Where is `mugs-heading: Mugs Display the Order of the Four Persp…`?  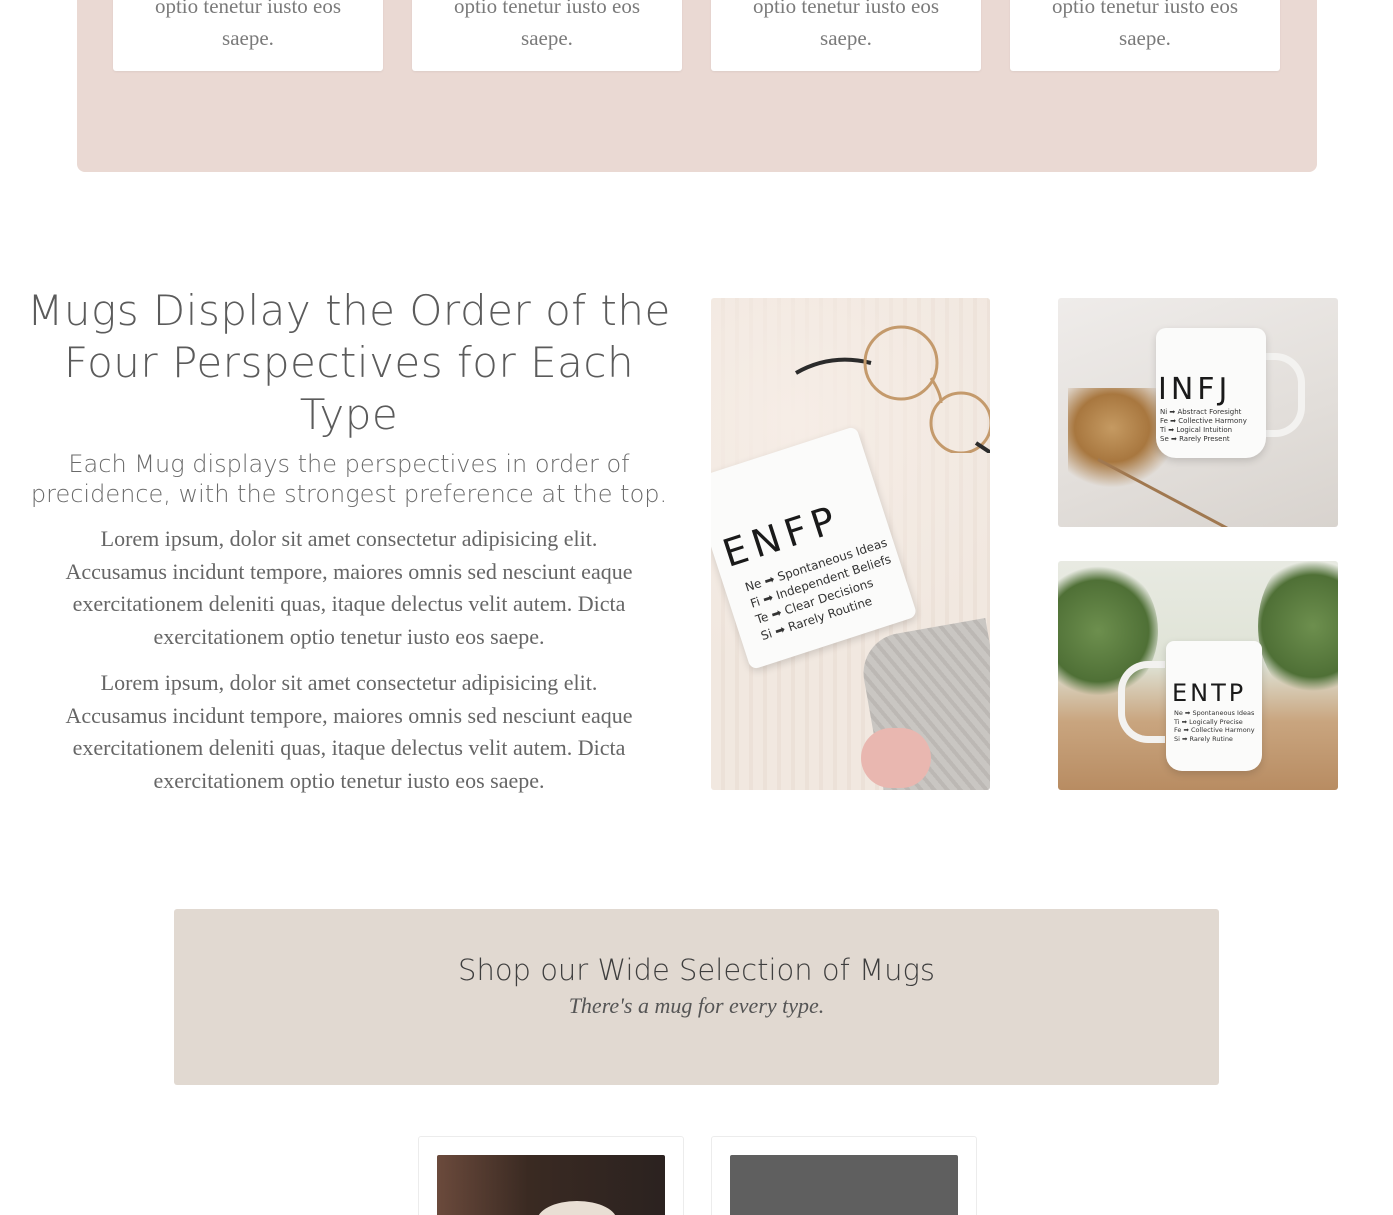
mugs-heading: Mugs Display the Order of the Four Persp… is located at coordinates (349, 362).